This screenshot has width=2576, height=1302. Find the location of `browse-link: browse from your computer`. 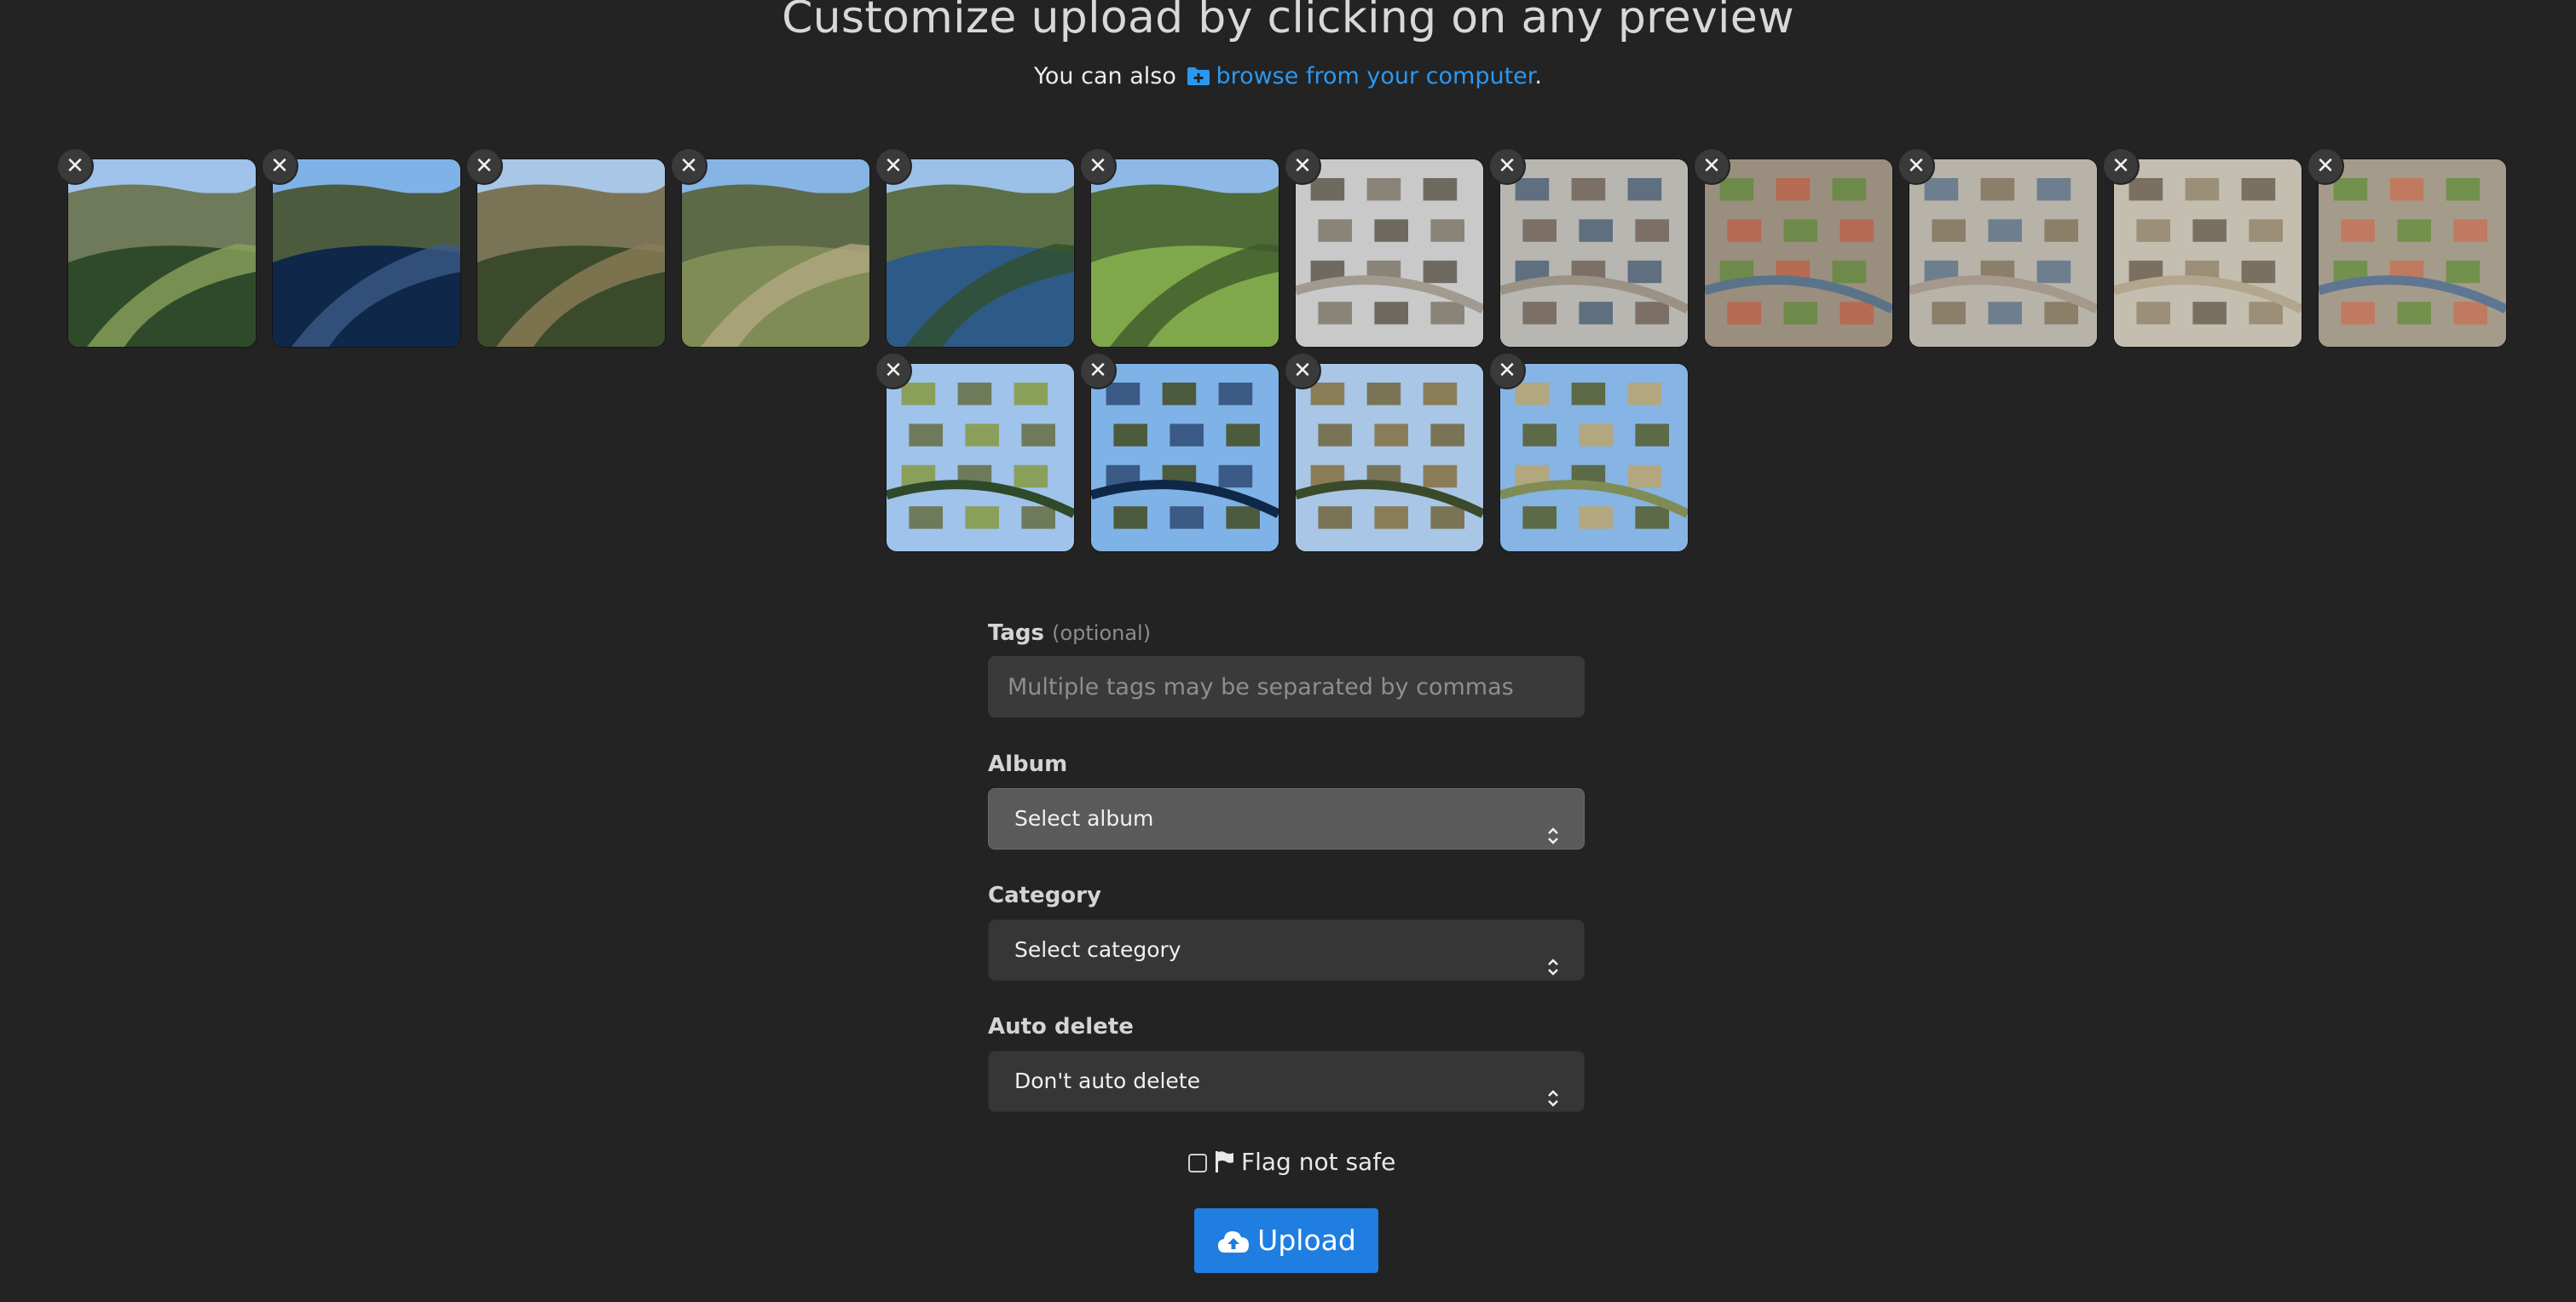

browse-link: browse from your computer is located at coordinates (1358, 76).